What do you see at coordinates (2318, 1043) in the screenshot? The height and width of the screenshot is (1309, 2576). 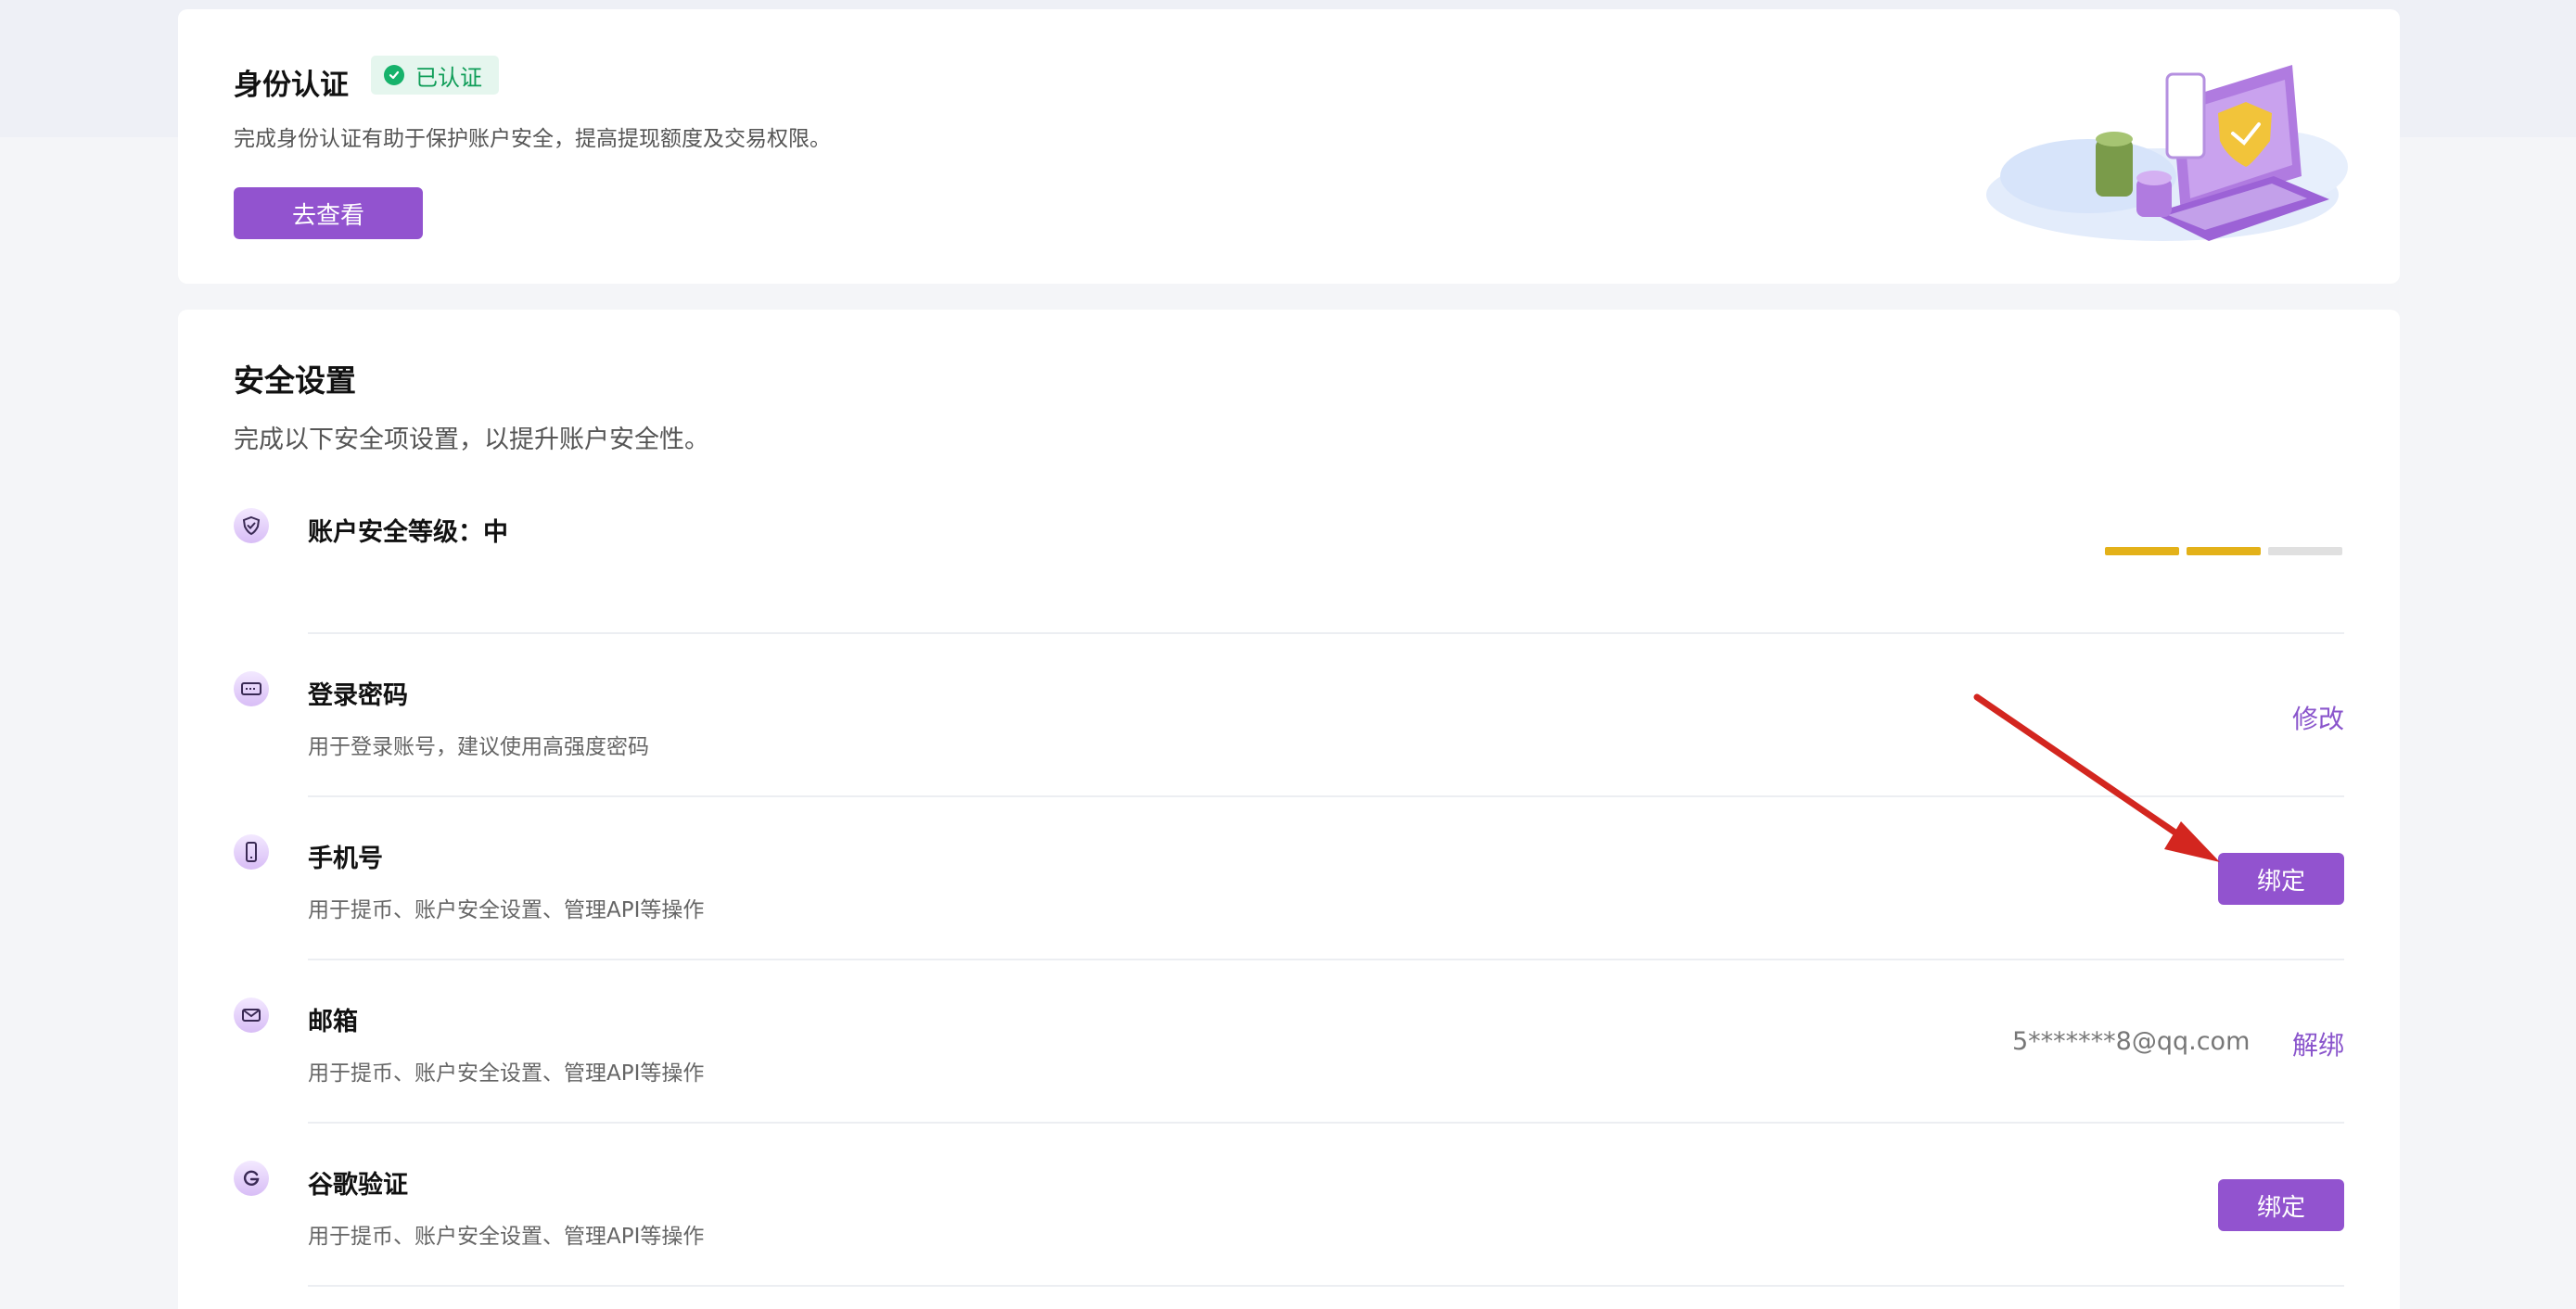 I see `unbind-email-link: 解绑` at bounding box center [2318, 1043].